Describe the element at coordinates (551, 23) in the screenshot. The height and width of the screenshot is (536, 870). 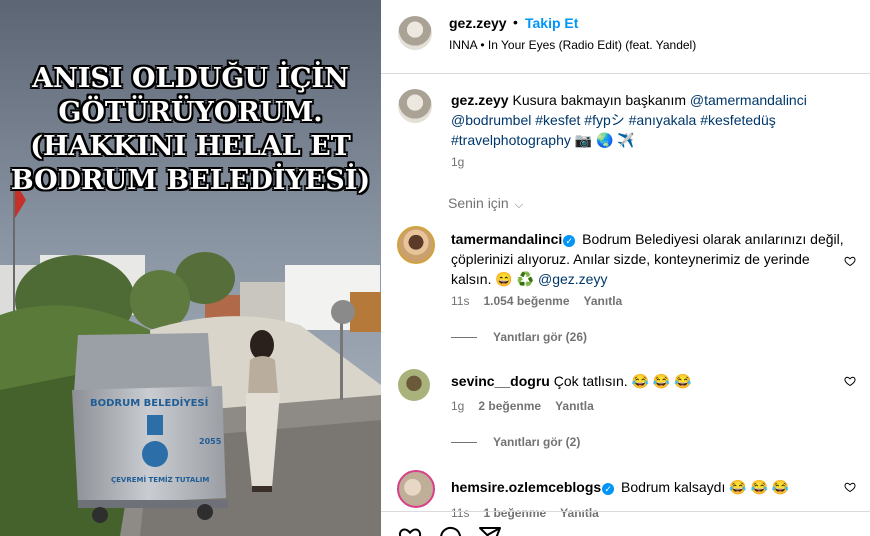
I see `follow-button: Takip Et` at that location.